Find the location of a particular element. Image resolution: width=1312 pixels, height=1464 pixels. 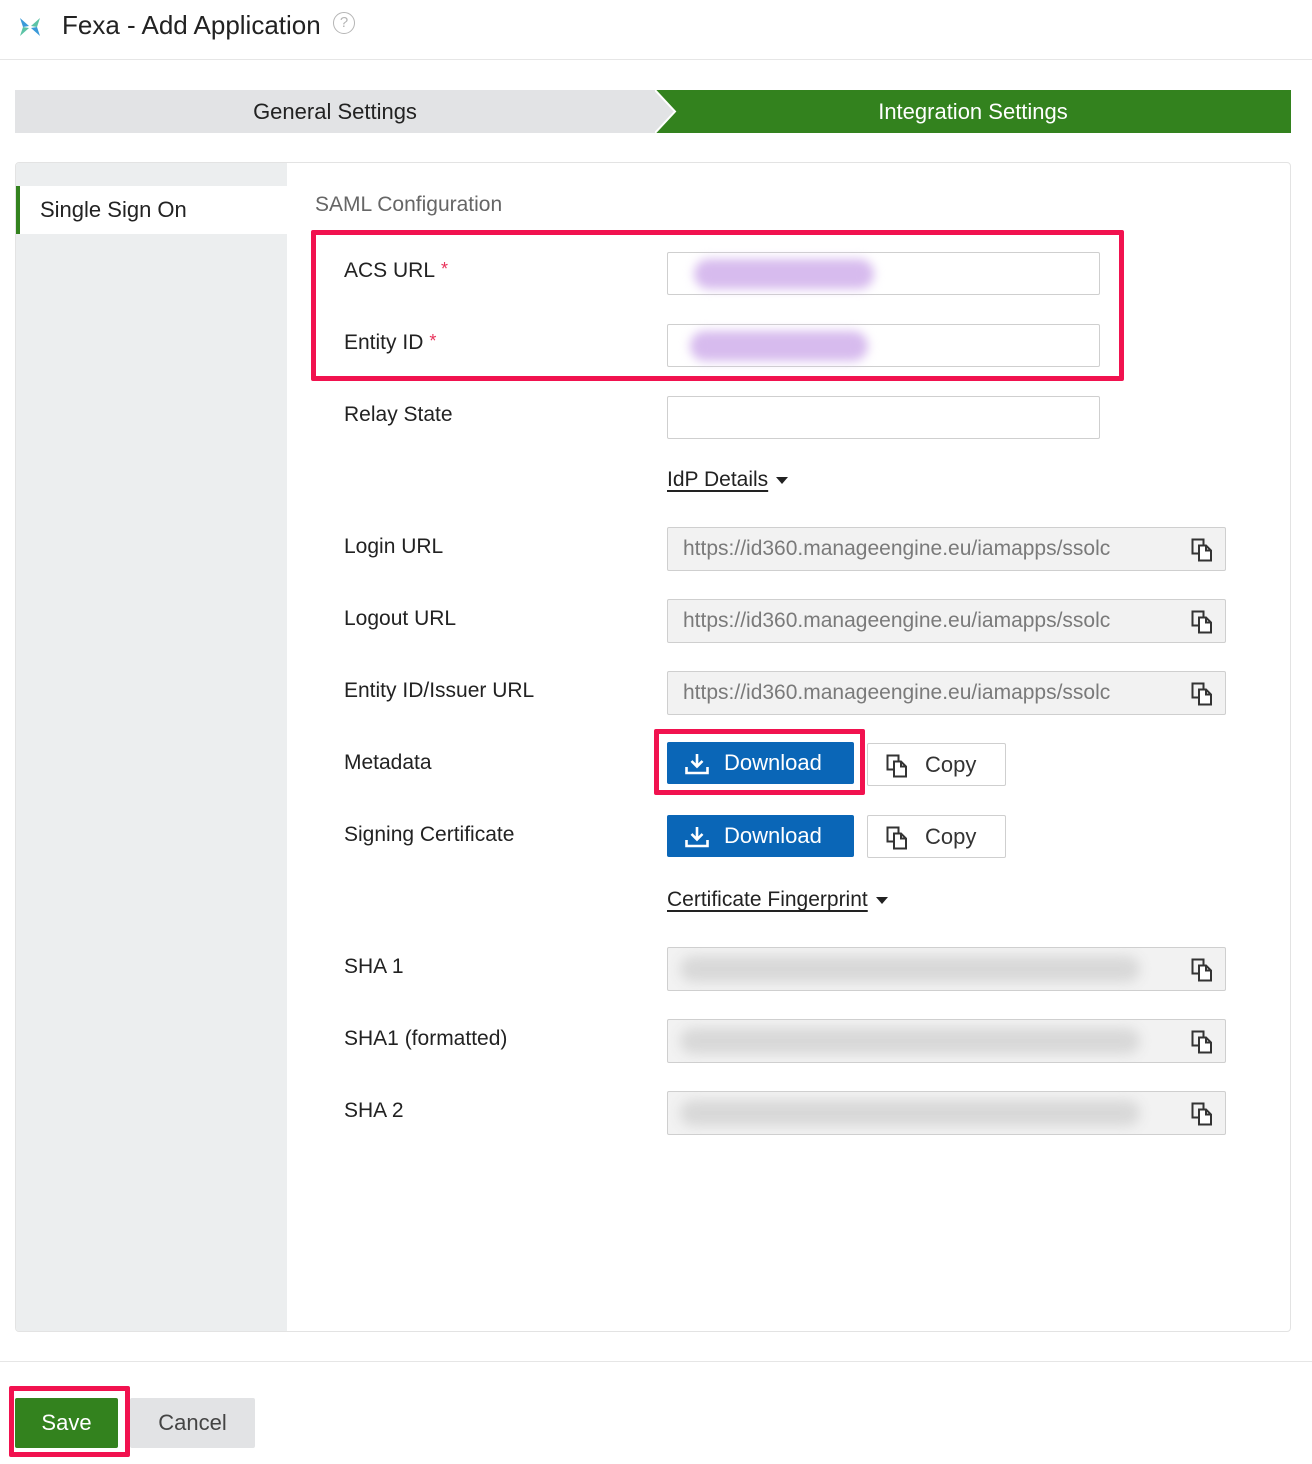

certificate-fingerprint-toggle: Certificate Fingerprint is located at coordinates (777, 900).